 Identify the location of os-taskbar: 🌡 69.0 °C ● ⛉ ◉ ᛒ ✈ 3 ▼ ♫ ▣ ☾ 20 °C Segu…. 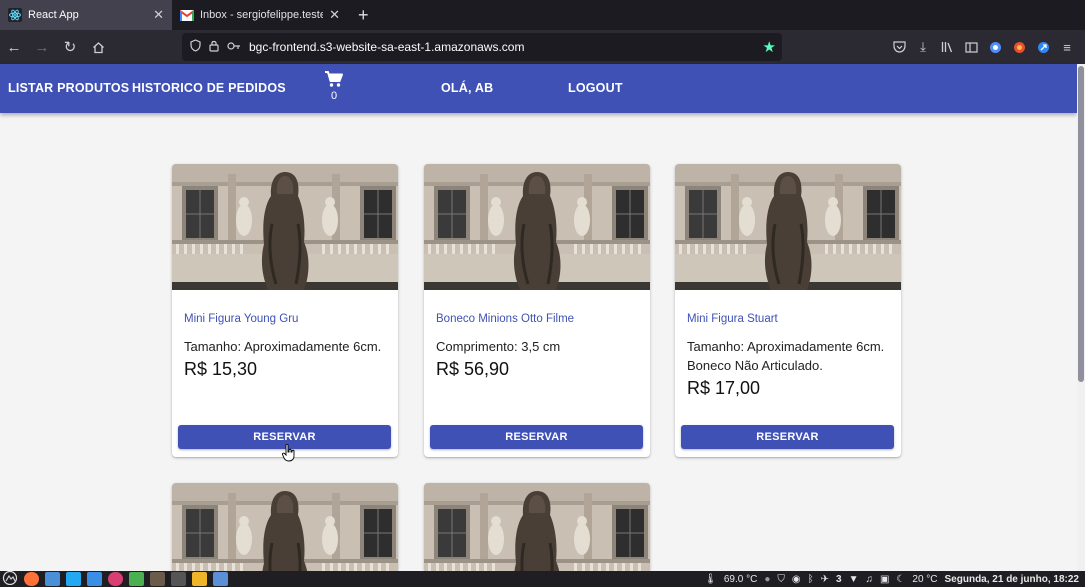
(542, 578).